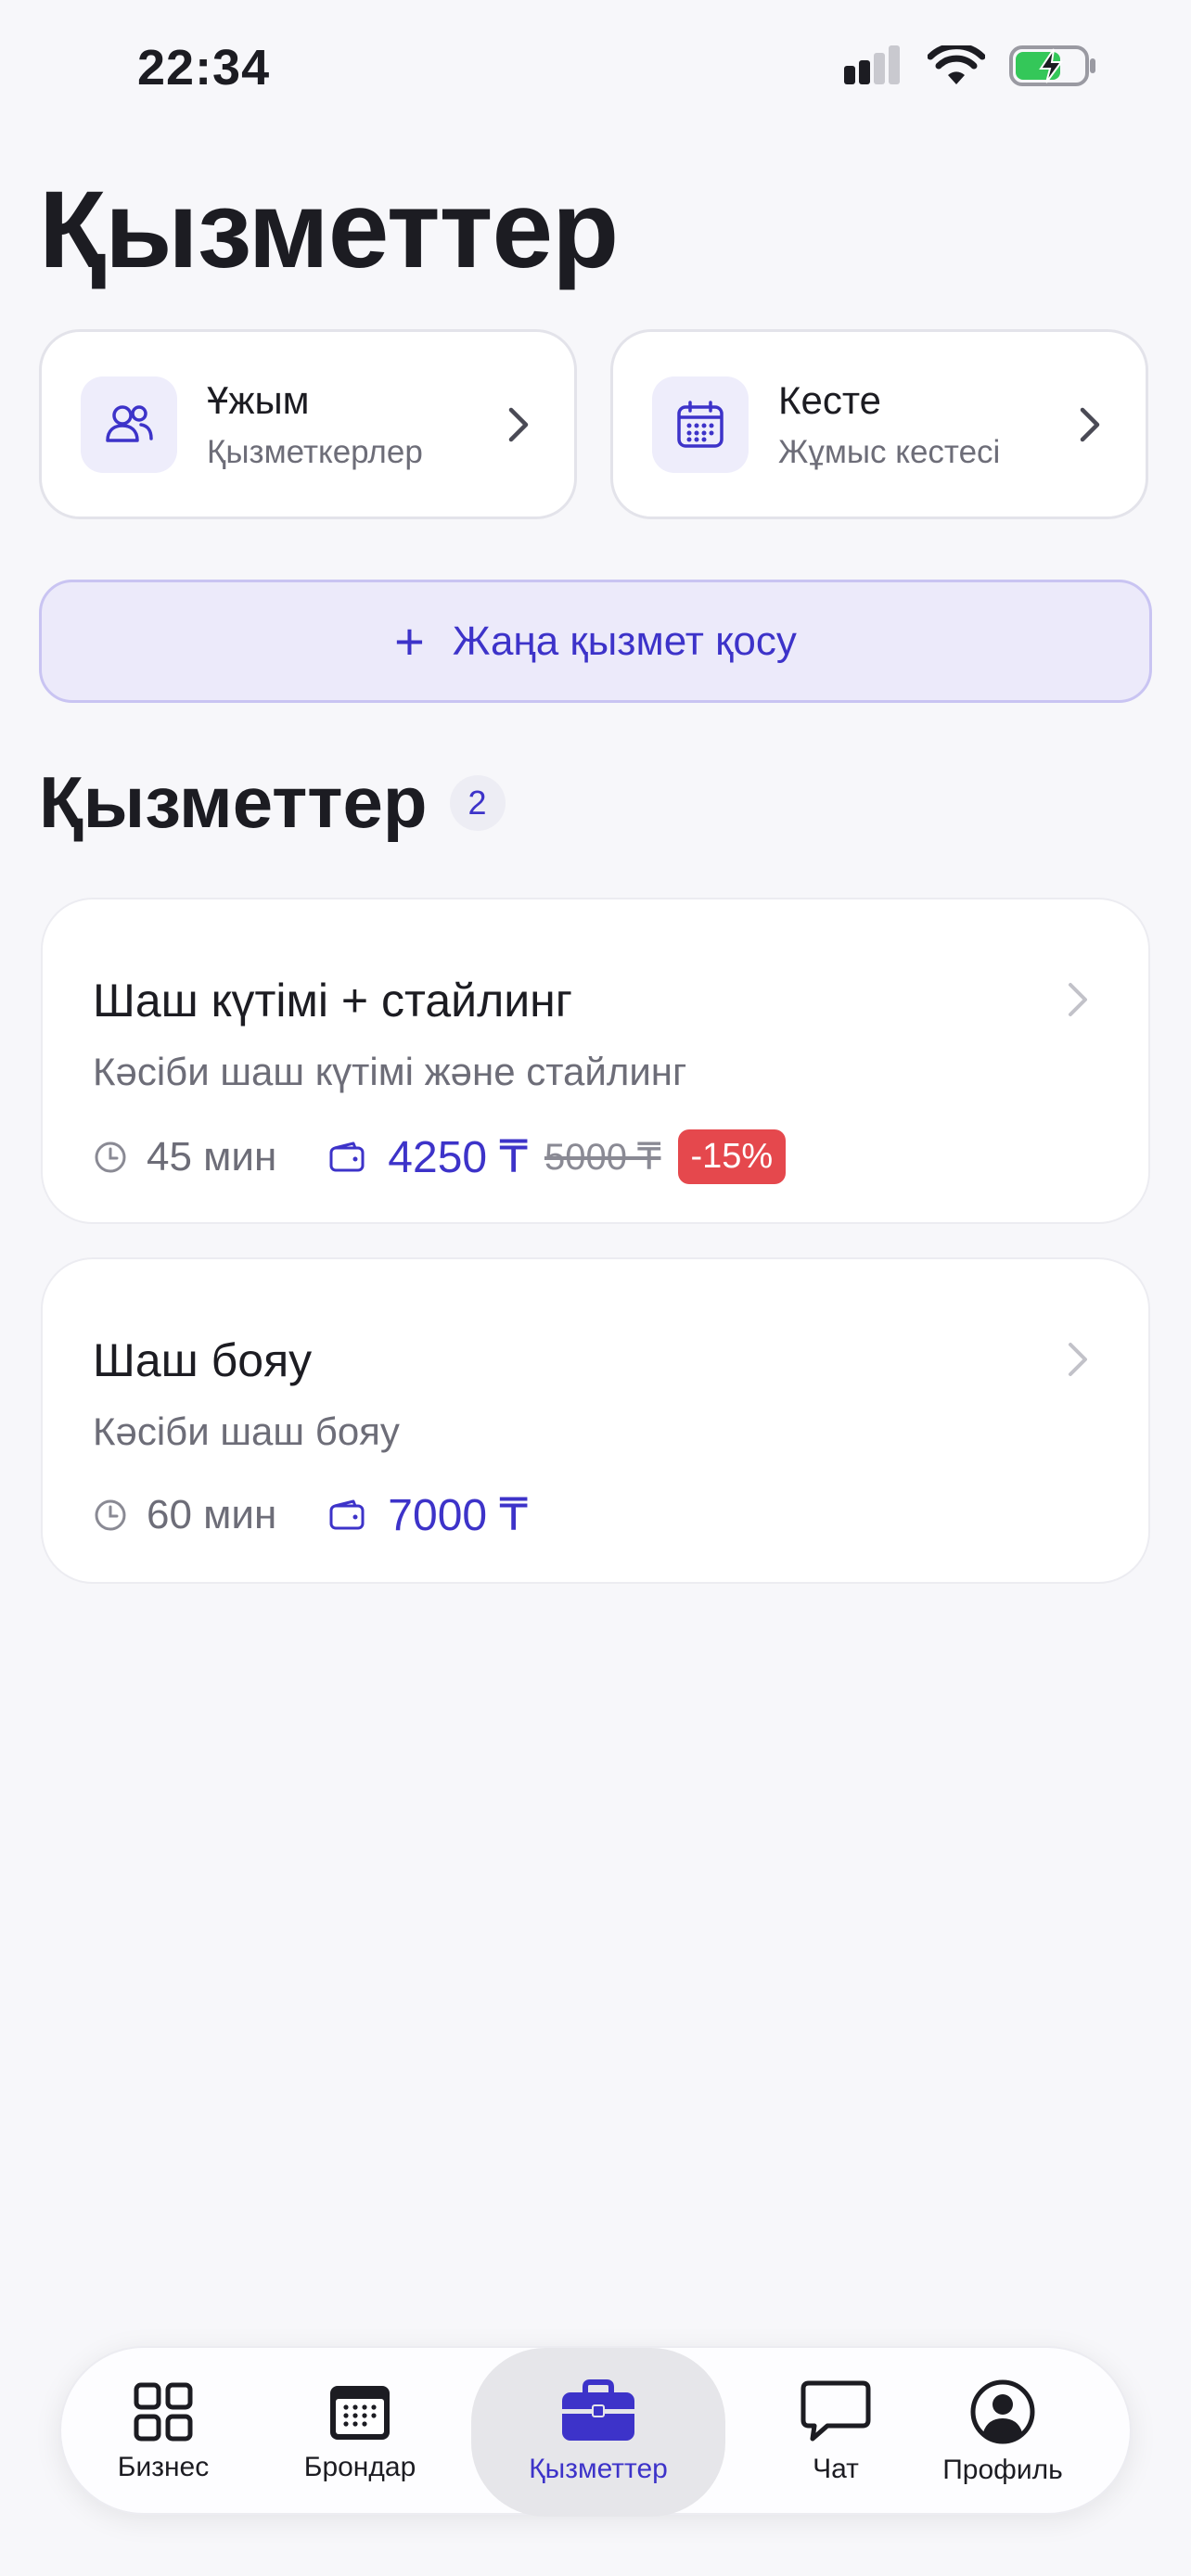  What do you see at coordinates (732, 1156) in the screenshot?
I see `discount-badge: -15%` at bounding box center [732, 1156].